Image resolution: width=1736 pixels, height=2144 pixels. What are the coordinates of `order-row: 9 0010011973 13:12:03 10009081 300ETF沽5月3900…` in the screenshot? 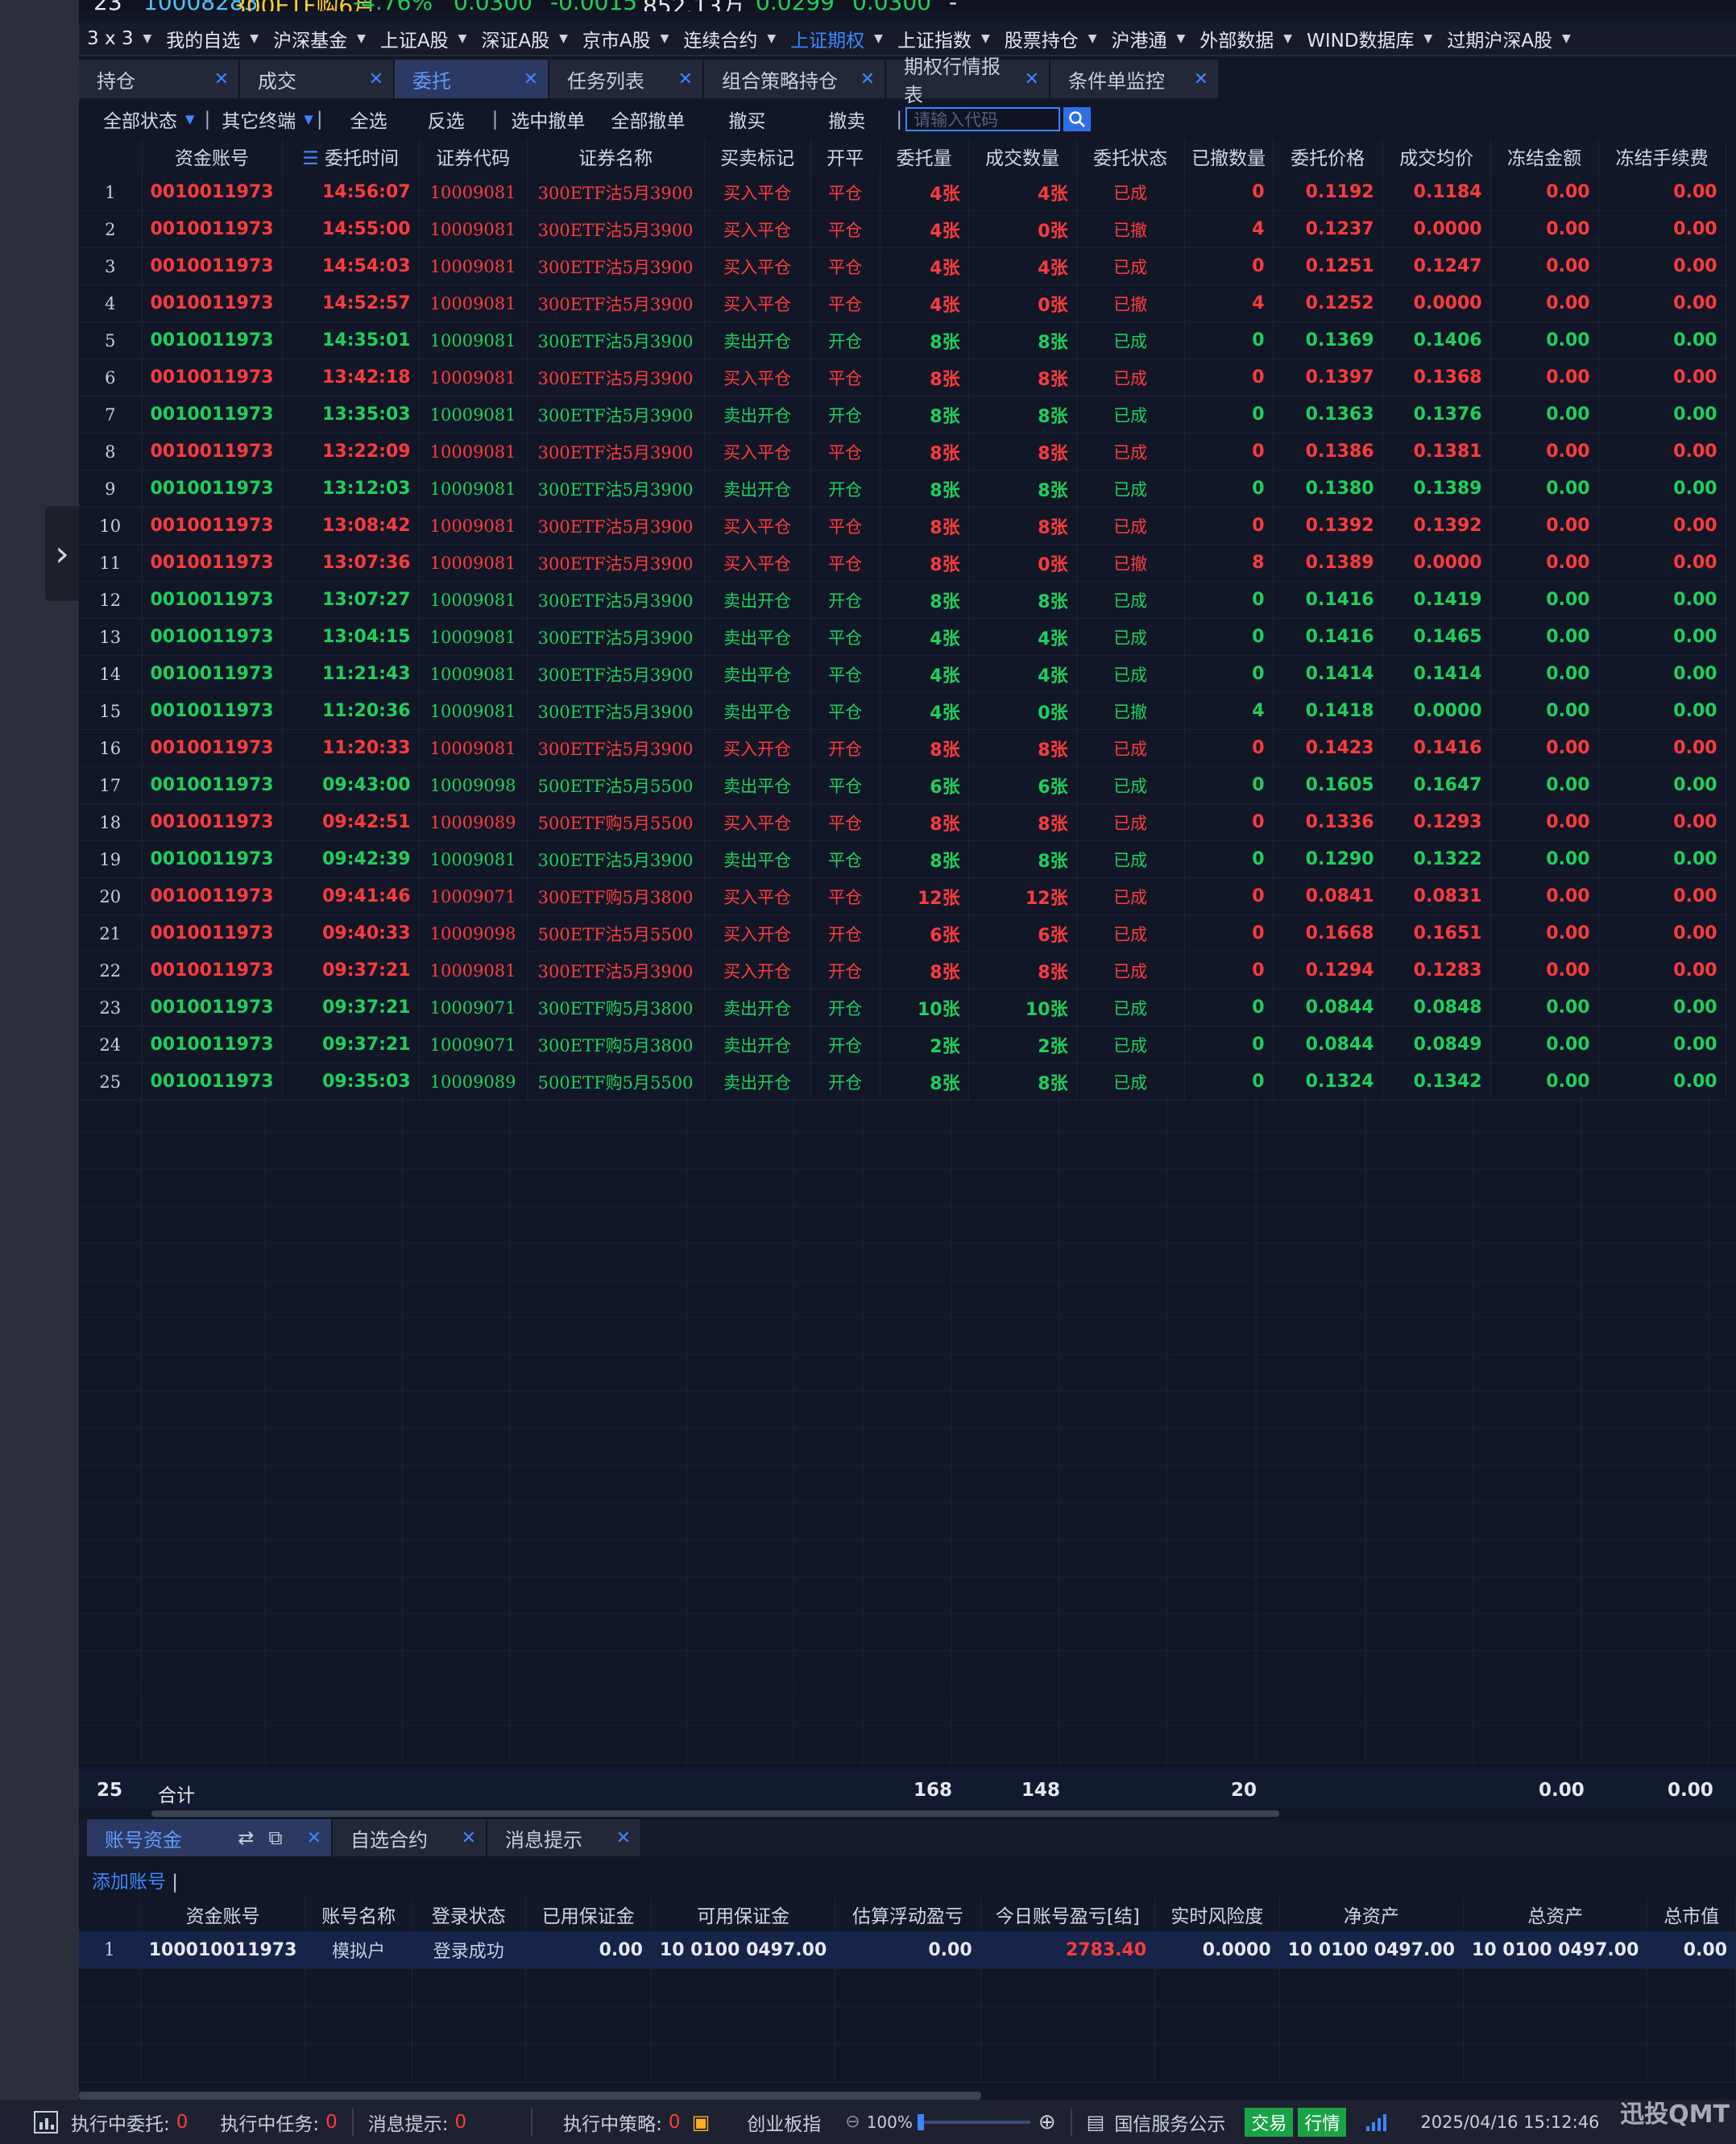 It's located at (903, 489).